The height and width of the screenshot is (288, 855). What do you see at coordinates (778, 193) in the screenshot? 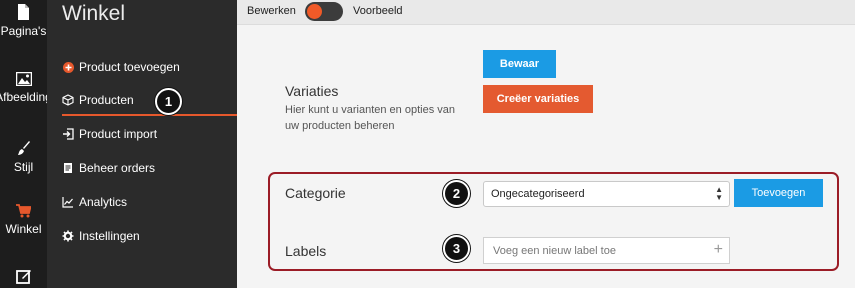
I see `add-category-button: Toevoegen` at bounding box center [778, 193].